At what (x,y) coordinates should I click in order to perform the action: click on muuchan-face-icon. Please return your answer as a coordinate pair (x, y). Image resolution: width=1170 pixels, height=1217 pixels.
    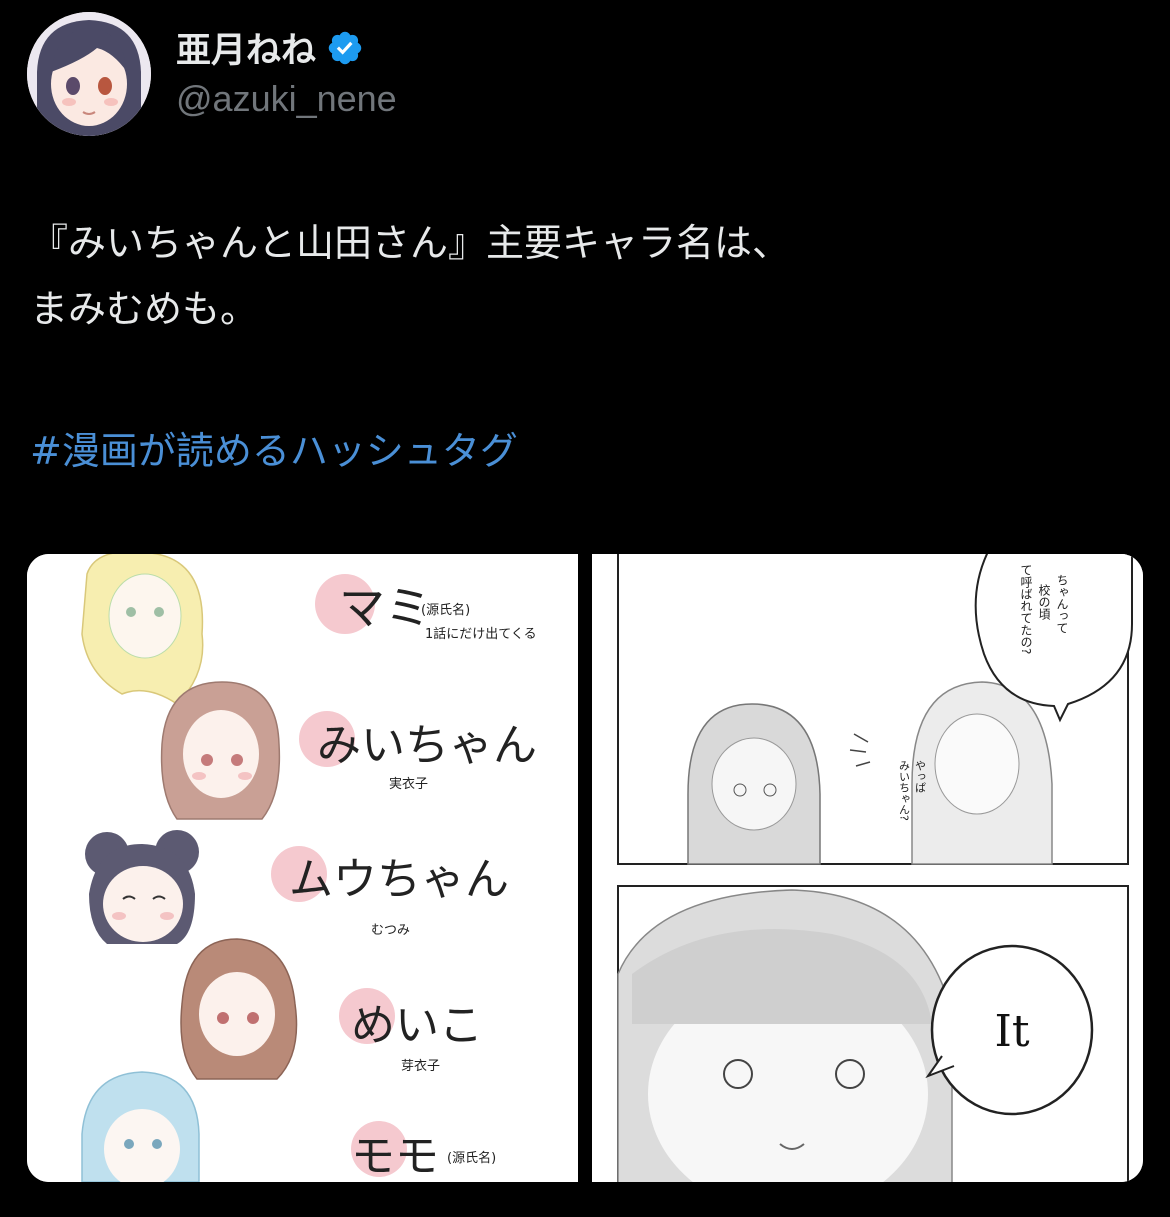
    Looking at the image, I should click on (142, 887).